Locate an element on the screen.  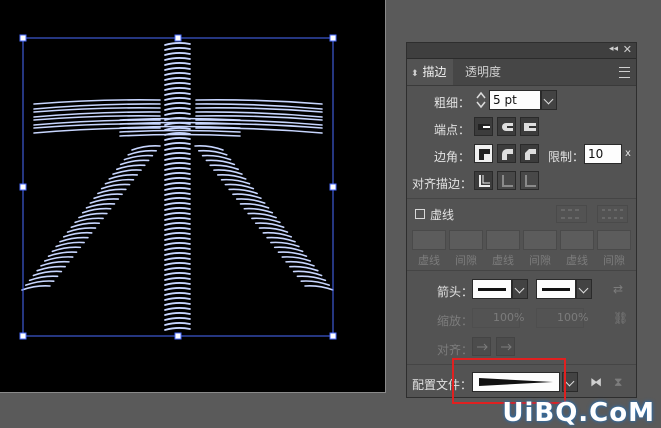
tab-transparency-label: 透明度 is located at coordinates (483, 72).